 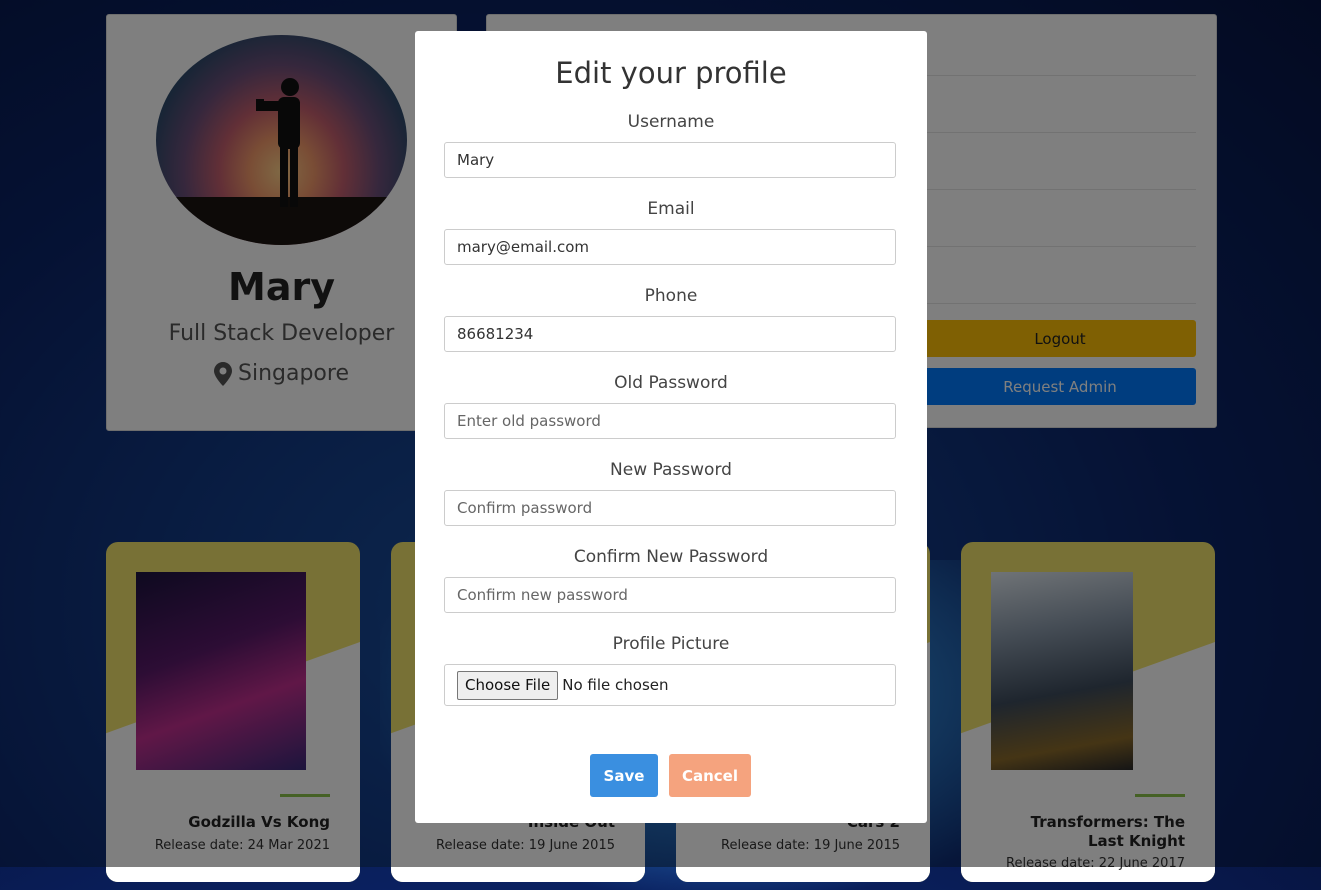 What do you see at coordinates (670, 334) in the screenshot?
I see `phone-field` at bounding box center [670, 334].